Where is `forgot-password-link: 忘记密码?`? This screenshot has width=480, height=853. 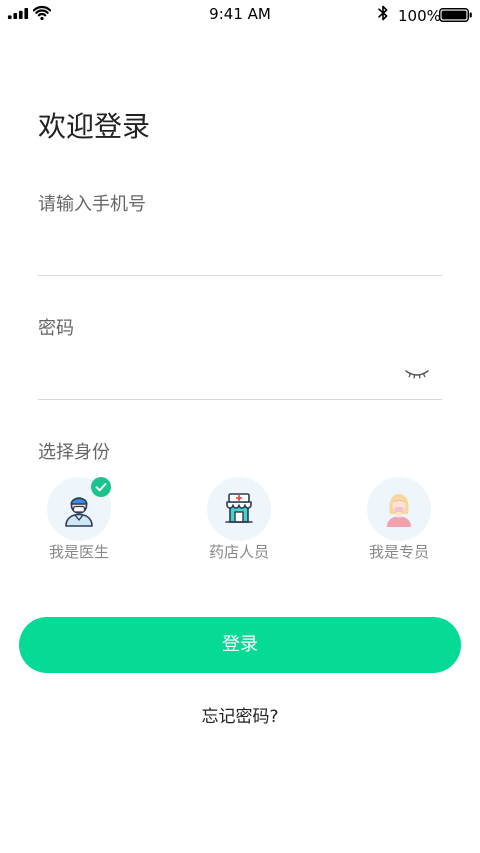 forgot-password-link: 忘记密码? is located at coordinates (240, 717).